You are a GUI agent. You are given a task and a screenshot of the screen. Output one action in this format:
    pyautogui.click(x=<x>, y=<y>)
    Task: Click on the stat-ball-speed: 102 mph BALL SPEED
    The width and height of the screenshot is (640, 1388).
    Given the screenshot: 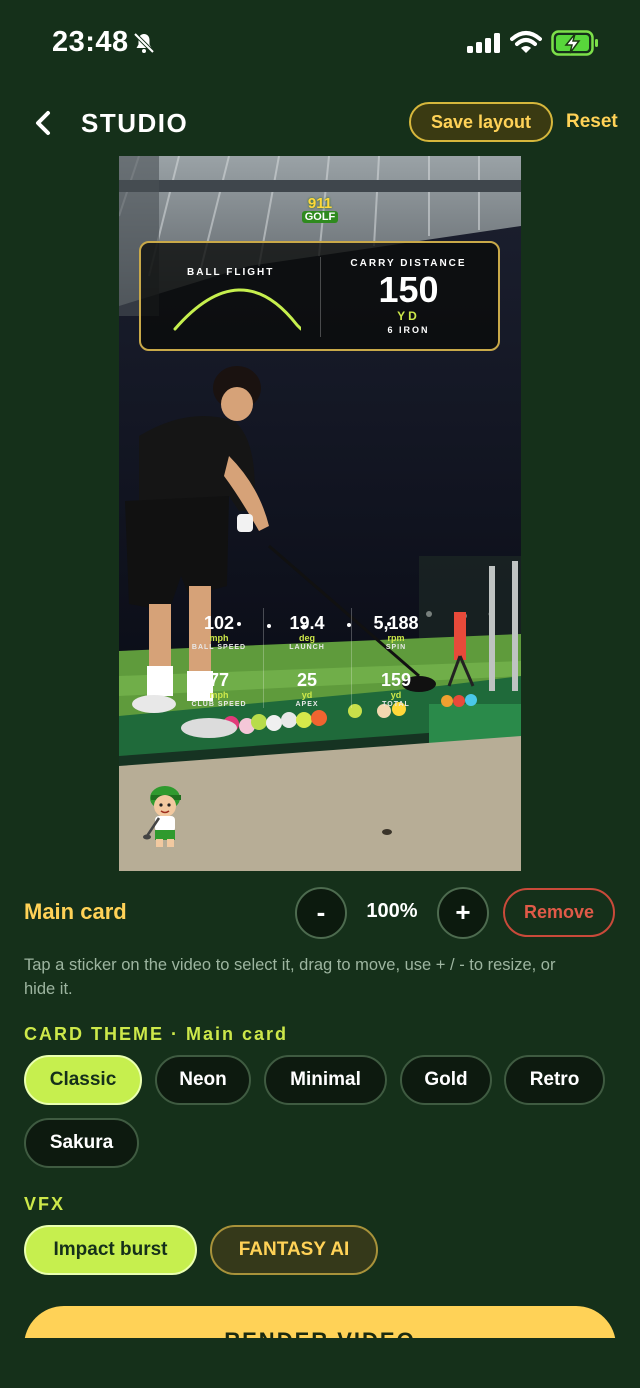 What is the action you would take?
    pyautogui.click(x=219, y=632)
    